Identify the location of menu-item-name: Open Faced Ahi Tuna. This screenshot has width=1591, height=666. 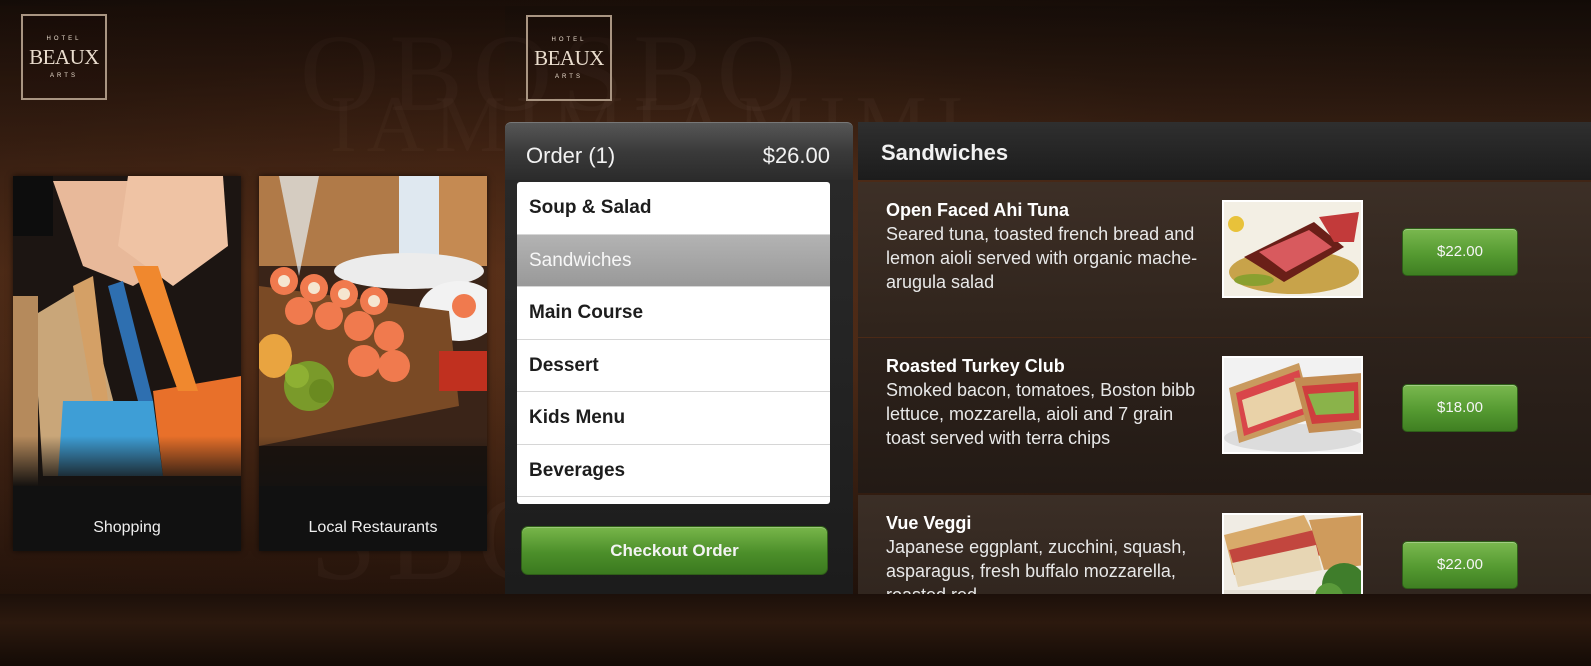
(978, 210).